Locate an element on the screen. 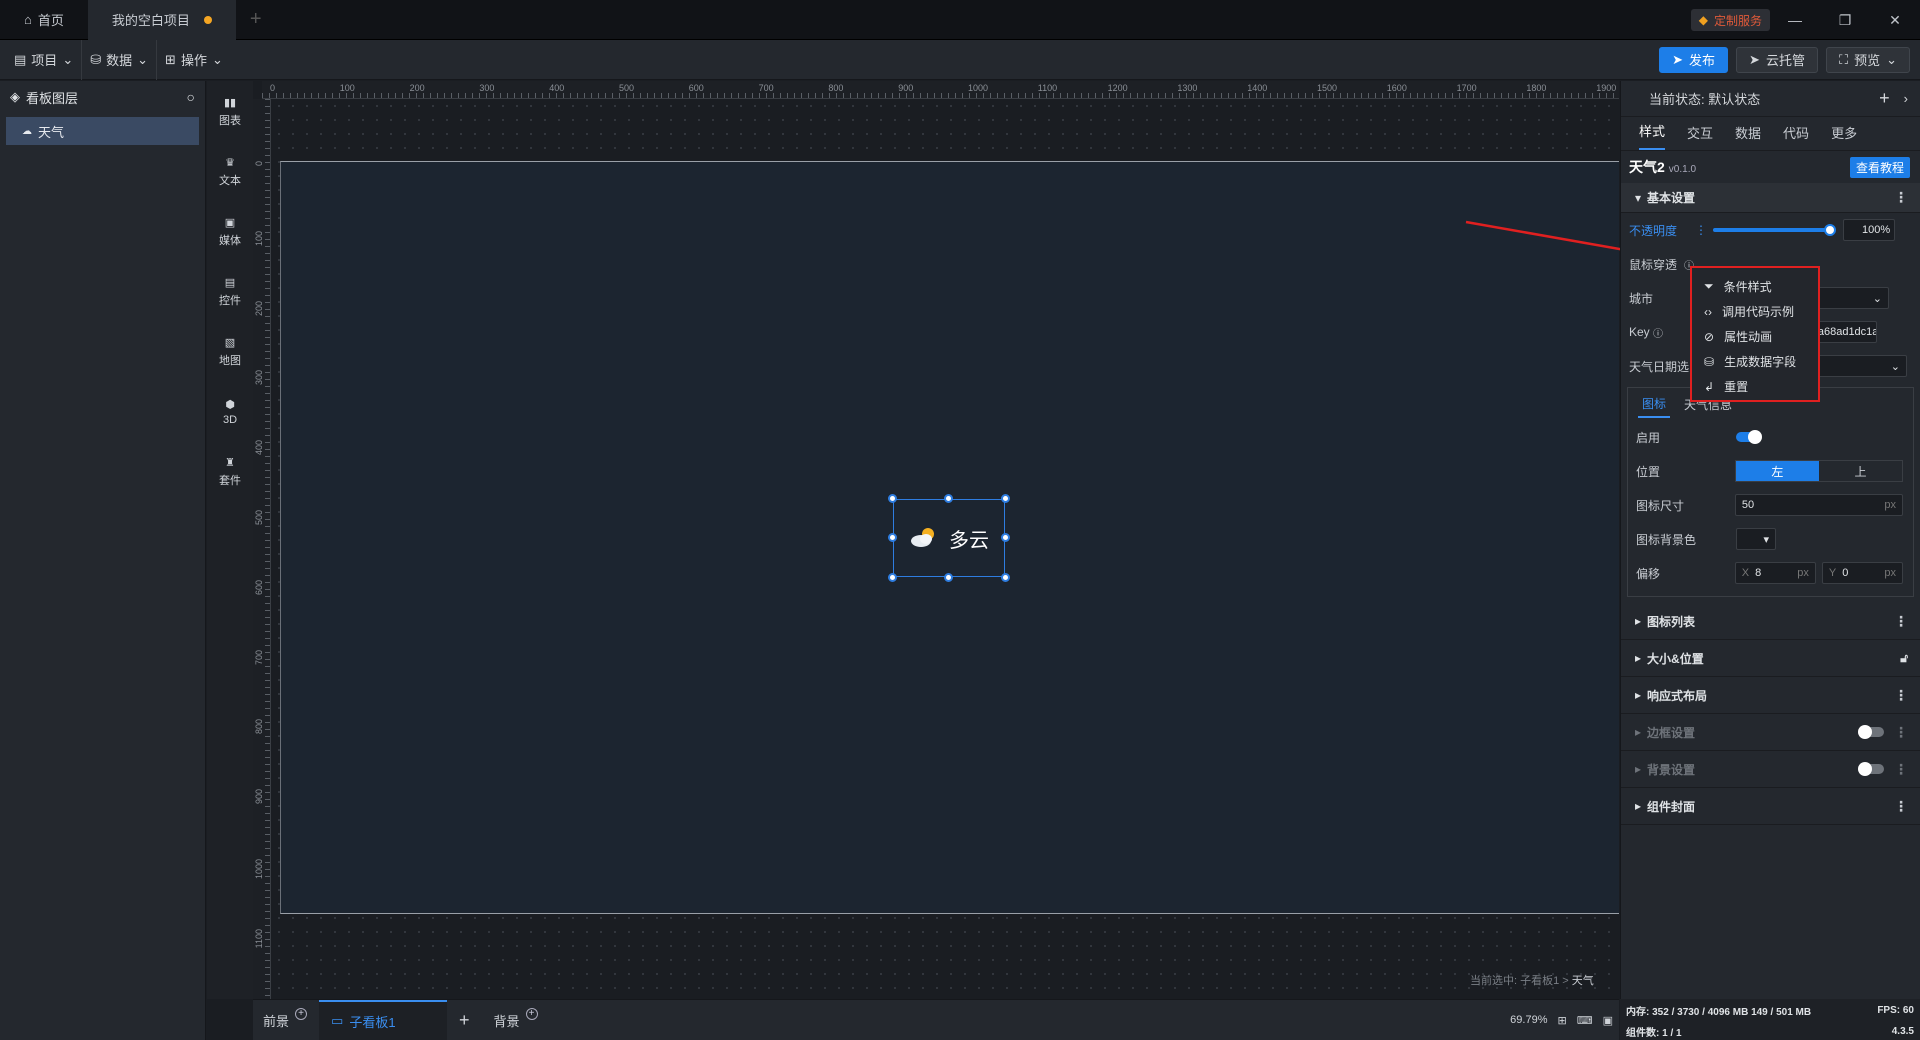 The height and width of the screenshot is (1040, 1920). icon-bg-color-picker: ▾ is located at coordinates (1756, 539).